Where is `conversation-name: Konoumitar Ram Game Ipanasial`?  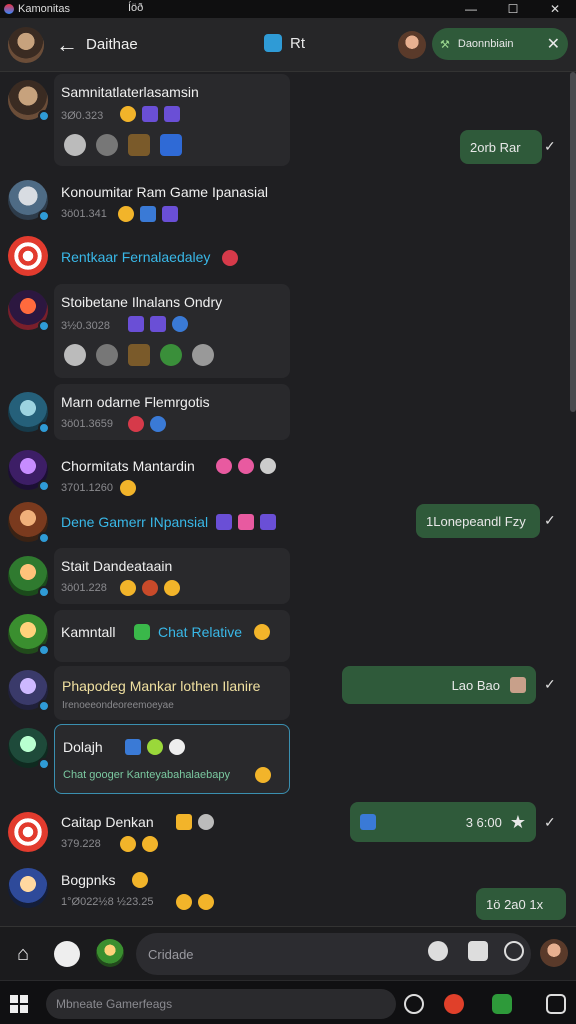 conversation-name: Konoumitar Ram Game Ipanasial is located at coordinates (164, 192).